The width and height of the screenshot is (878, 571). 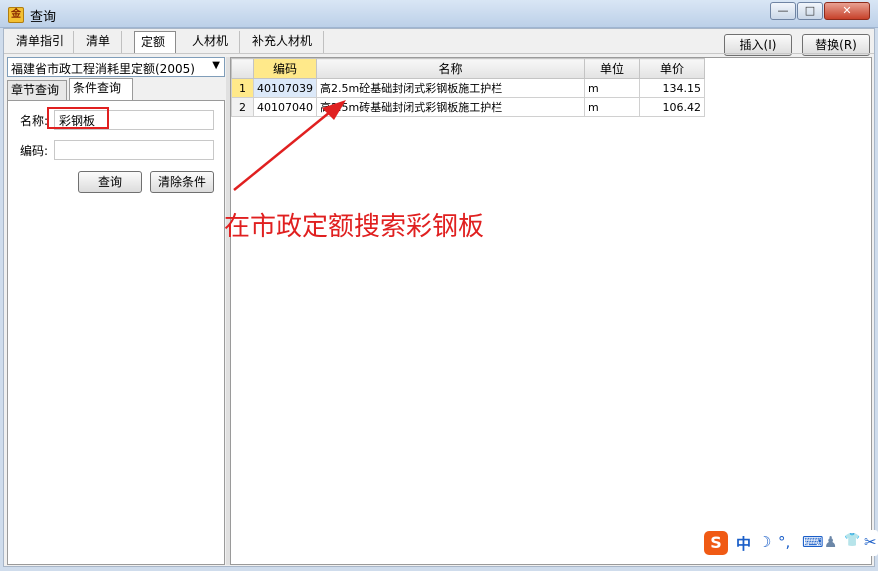 What do you see at coordinates (450, 68) in the screenshot?
I see `column-header-name: 名称` at bounding box center [450, 68].